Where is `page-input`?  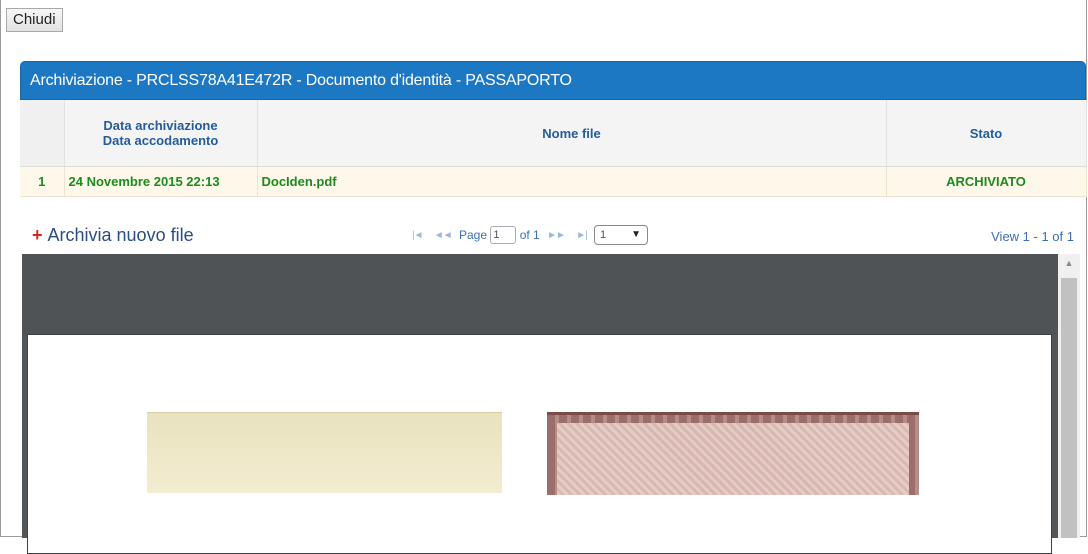
page-input is located at coordinates (503, 235).